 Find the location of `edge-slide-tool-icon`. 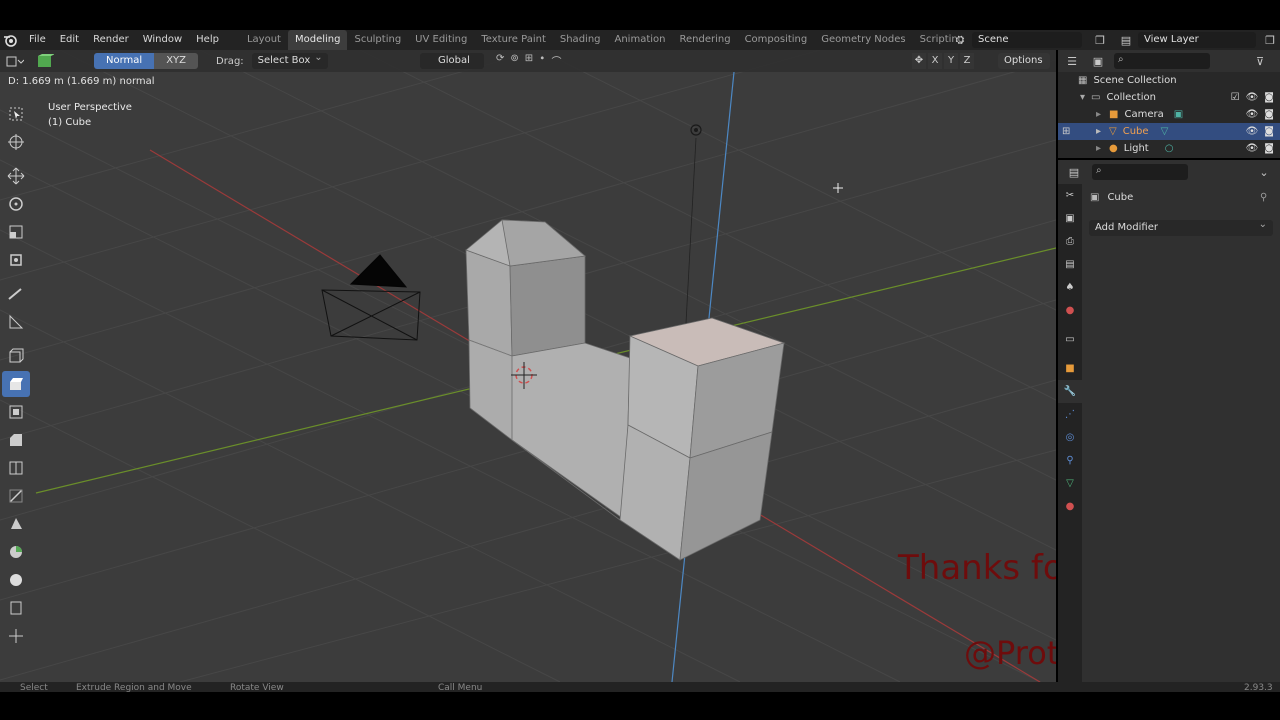

edge-slide-tool-icon is located at coordinates (16, 608).